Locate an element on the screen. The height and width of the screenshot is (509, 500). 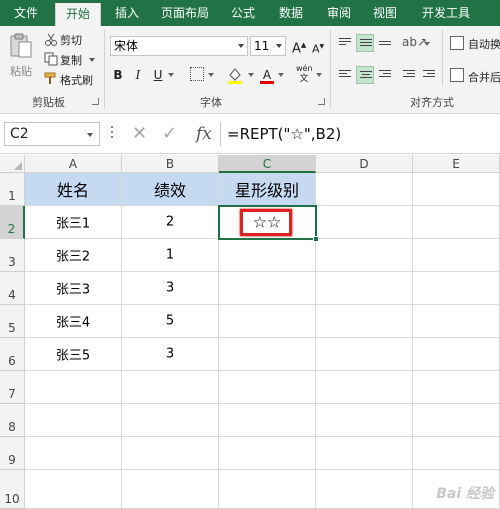
align-center-button is located at coordinates (365, 75).